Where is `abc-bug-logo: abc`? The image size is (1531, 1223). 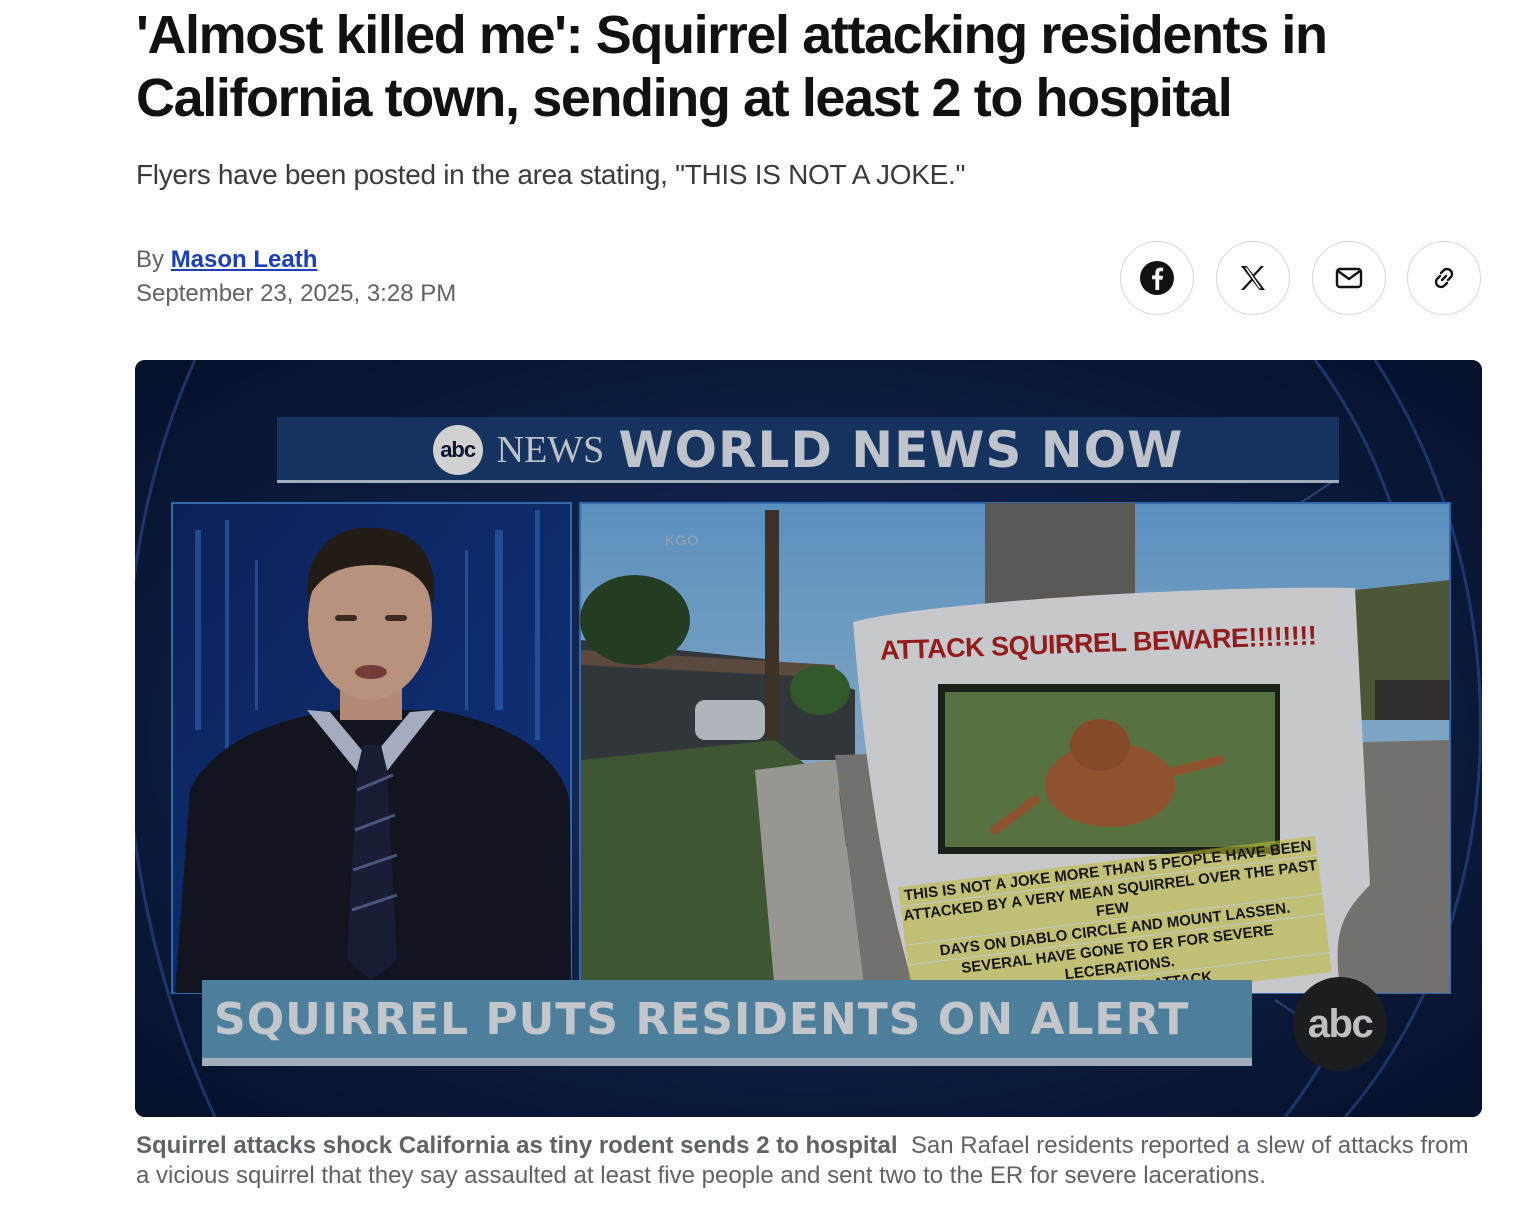
abc-bug-logo: abc is located at coordinates (1340, 1024).